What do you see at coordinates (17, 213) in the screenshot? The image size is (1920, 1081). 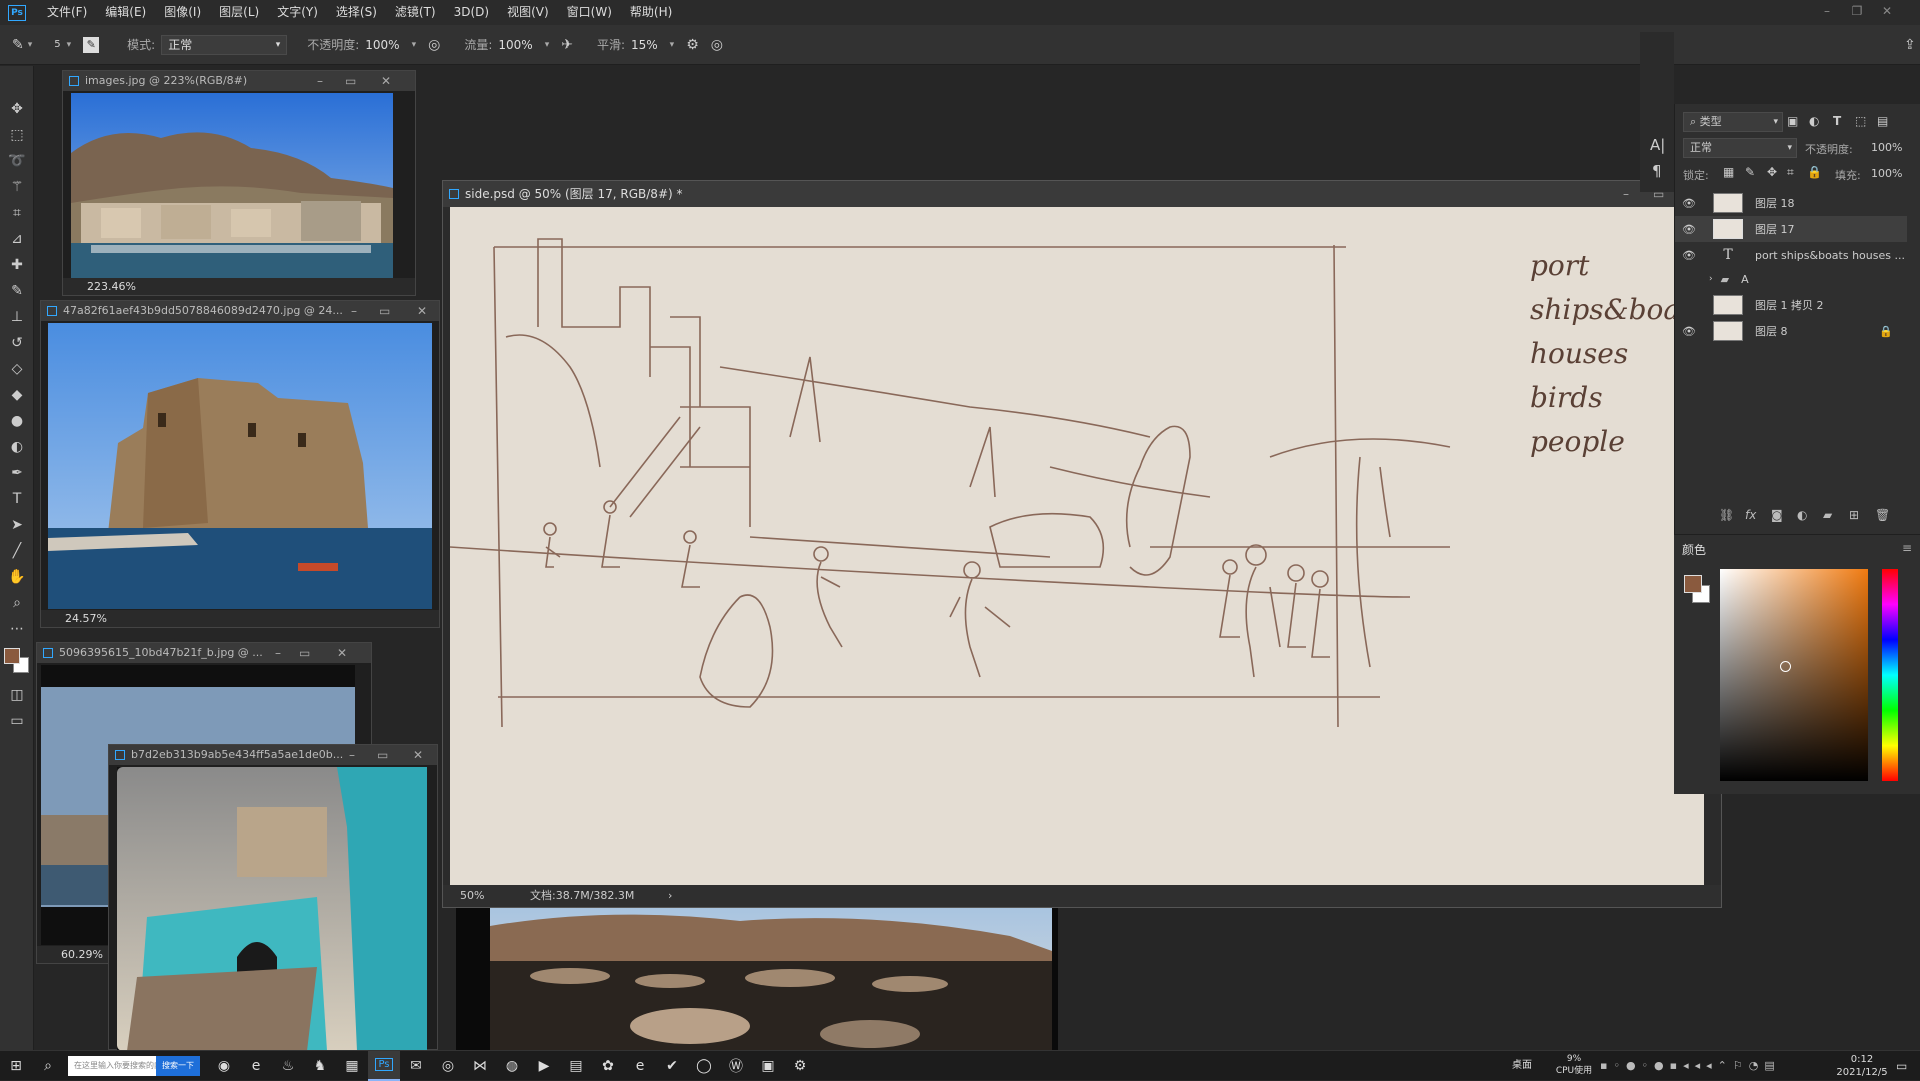 I see `crop-icon: ⌗` at bounding box center [17, 213].